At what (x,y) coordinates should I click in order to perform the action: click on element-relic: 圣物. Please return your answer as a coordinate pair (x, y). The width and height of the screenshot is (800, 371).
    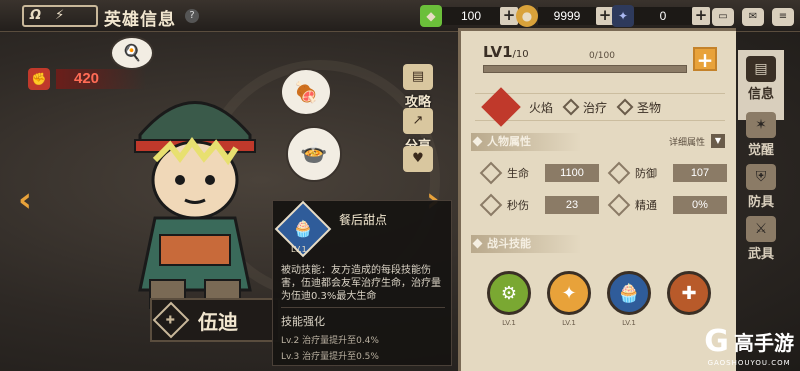
    Looking at the image, I should click on (649, 107).